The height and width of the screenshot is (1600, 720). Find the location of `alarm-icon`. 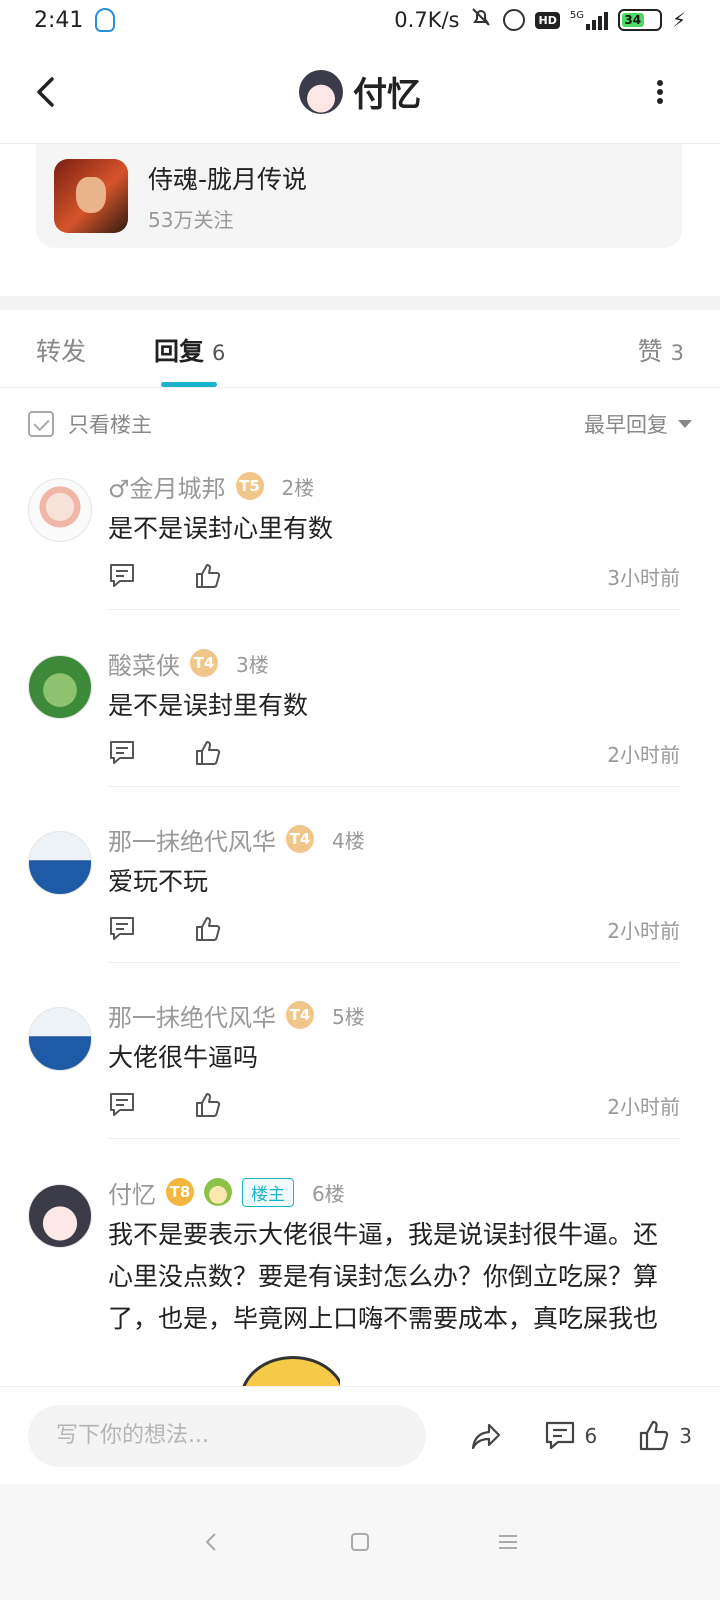

alarm-icon is located at coordinates (514, 20).